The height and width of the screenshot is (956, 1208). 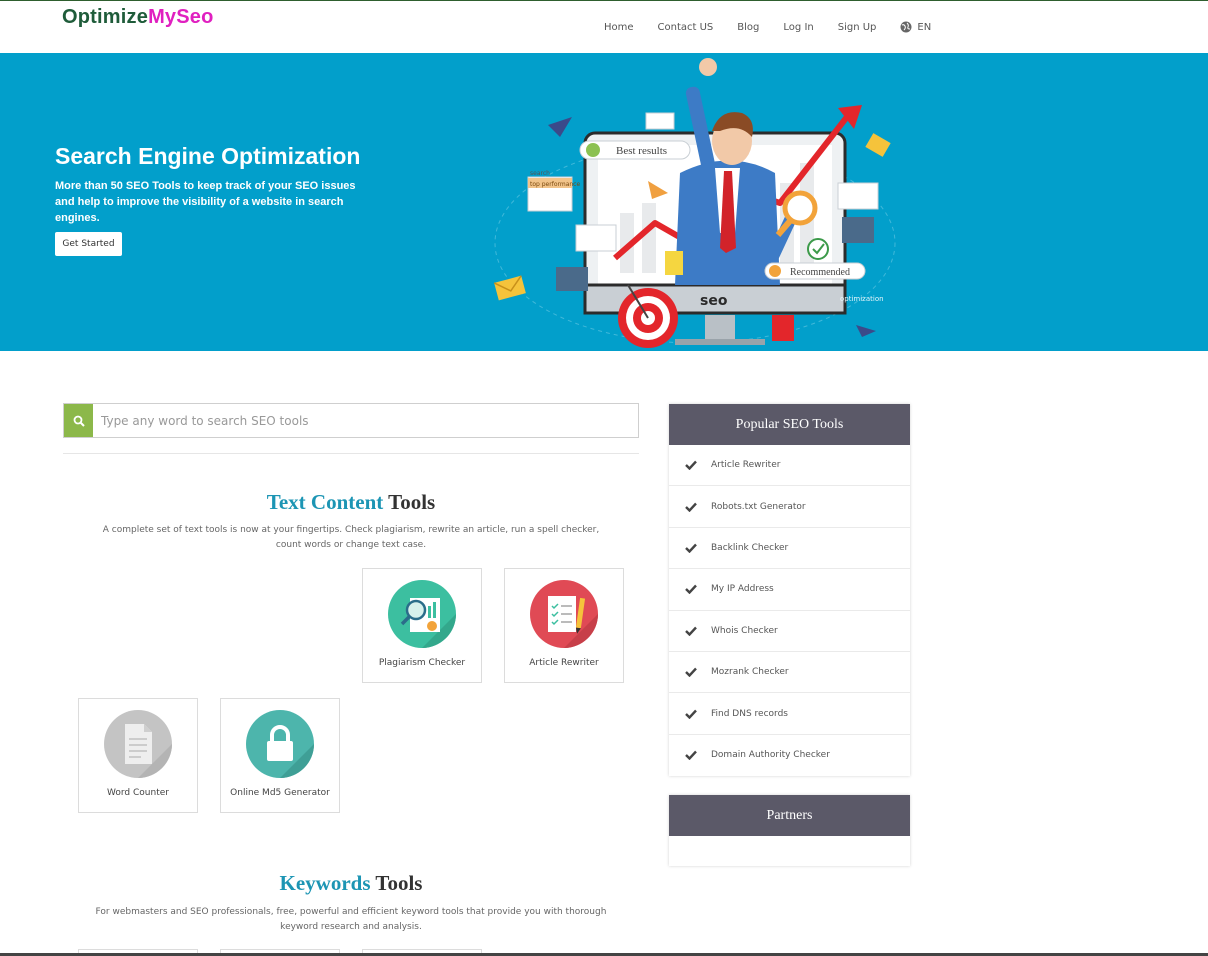 What do you see at coordinates (789, 466) in the screenshot?
I see `popular-tool-item: Article Rewriter` at bounding box center [789, 466].